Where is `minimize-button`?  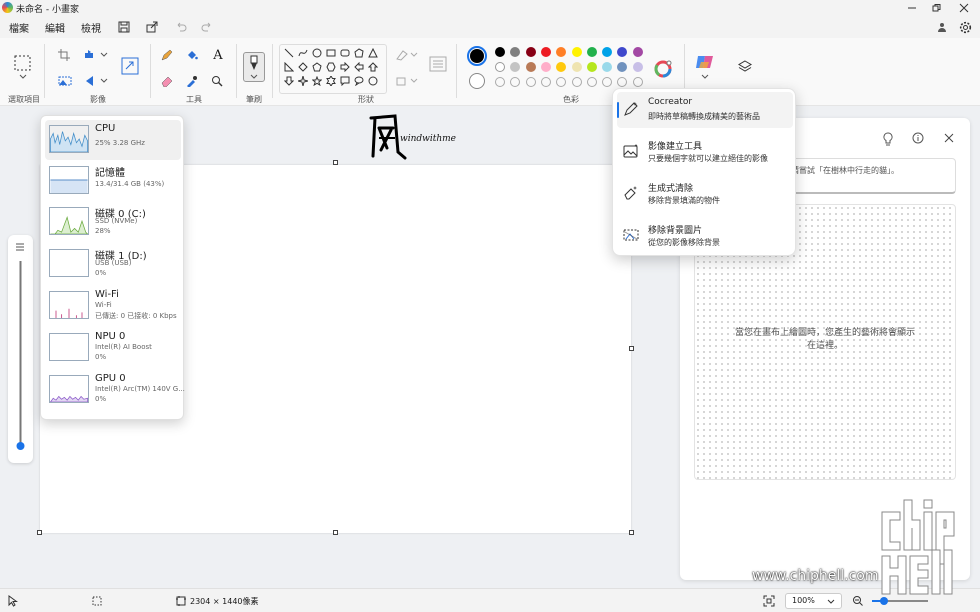 minimize-button is located at coordinates (912, 8).